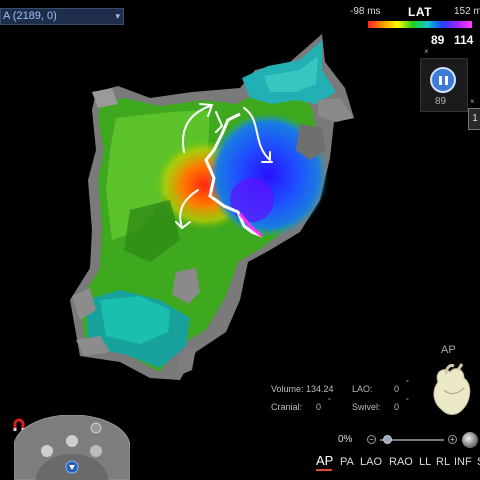 This screenshot has width=480, height=480. What do you see at coordinates (371, 462) in the screenshot?
I see `view-button-lao: LAO` at bounding box center [371, 462].